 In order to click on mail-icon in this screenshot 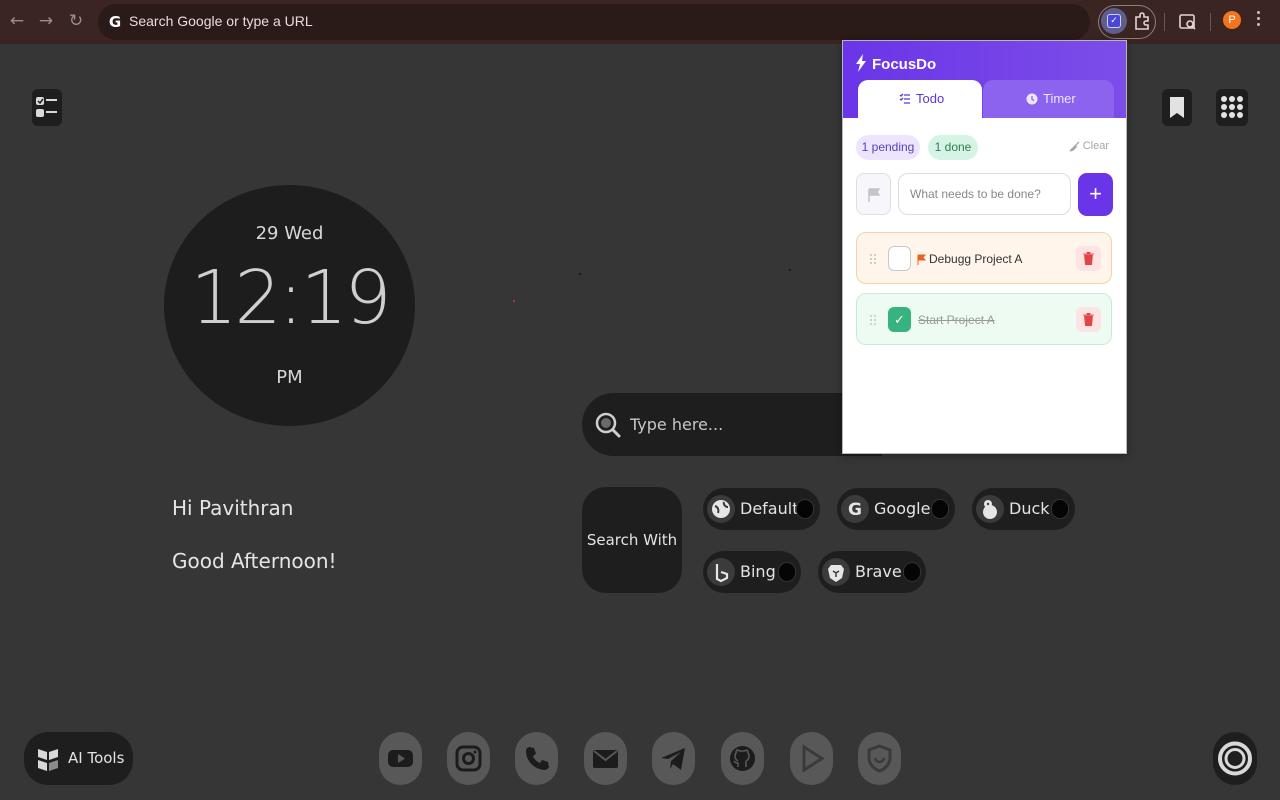, I will do `click(605, 758)`.